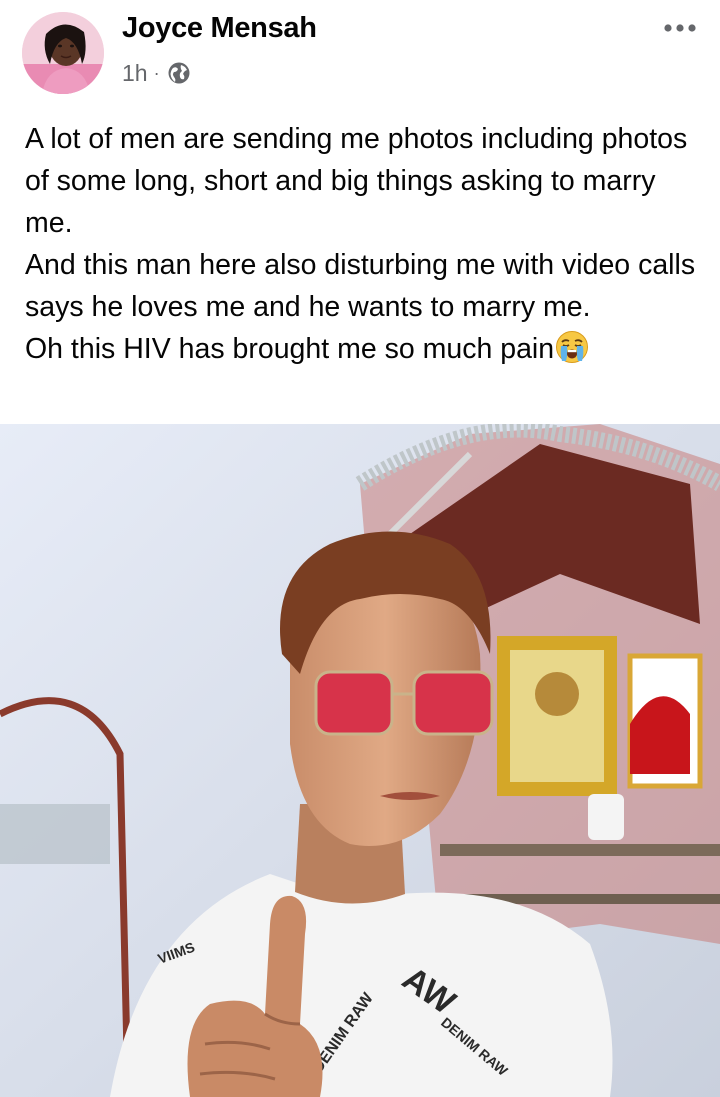 This screenshot has height=1097, width=720. What do you see at coordinates (290, 349) in the screenshot?
I see `caption-line-text: Oh this HIV has brought me so much pain` at bounding box center [290, 349].